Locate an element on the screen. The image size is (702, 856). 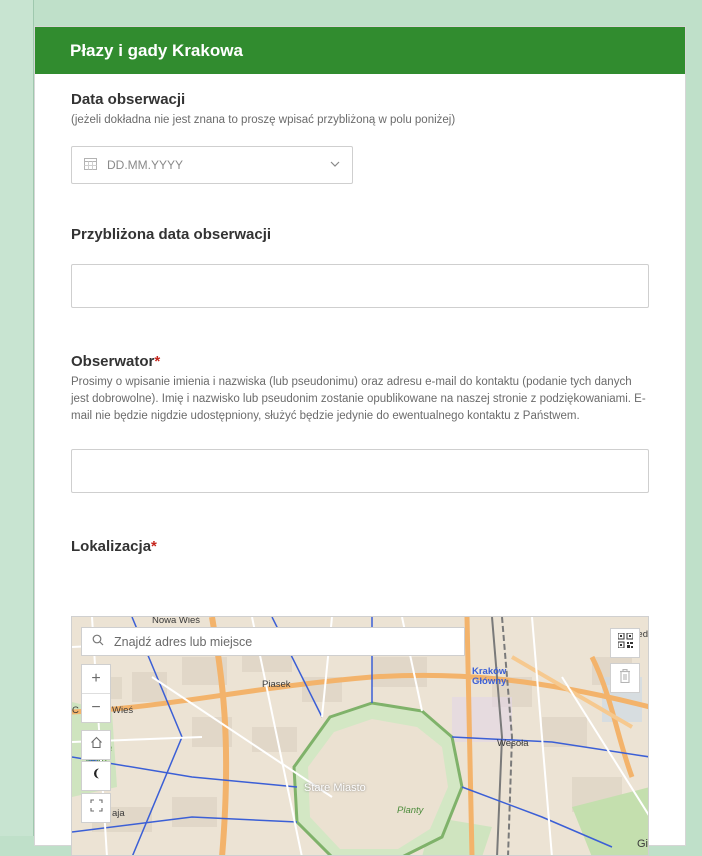
location-title-text: Lokalizacja is located at coordinates (111, 546).